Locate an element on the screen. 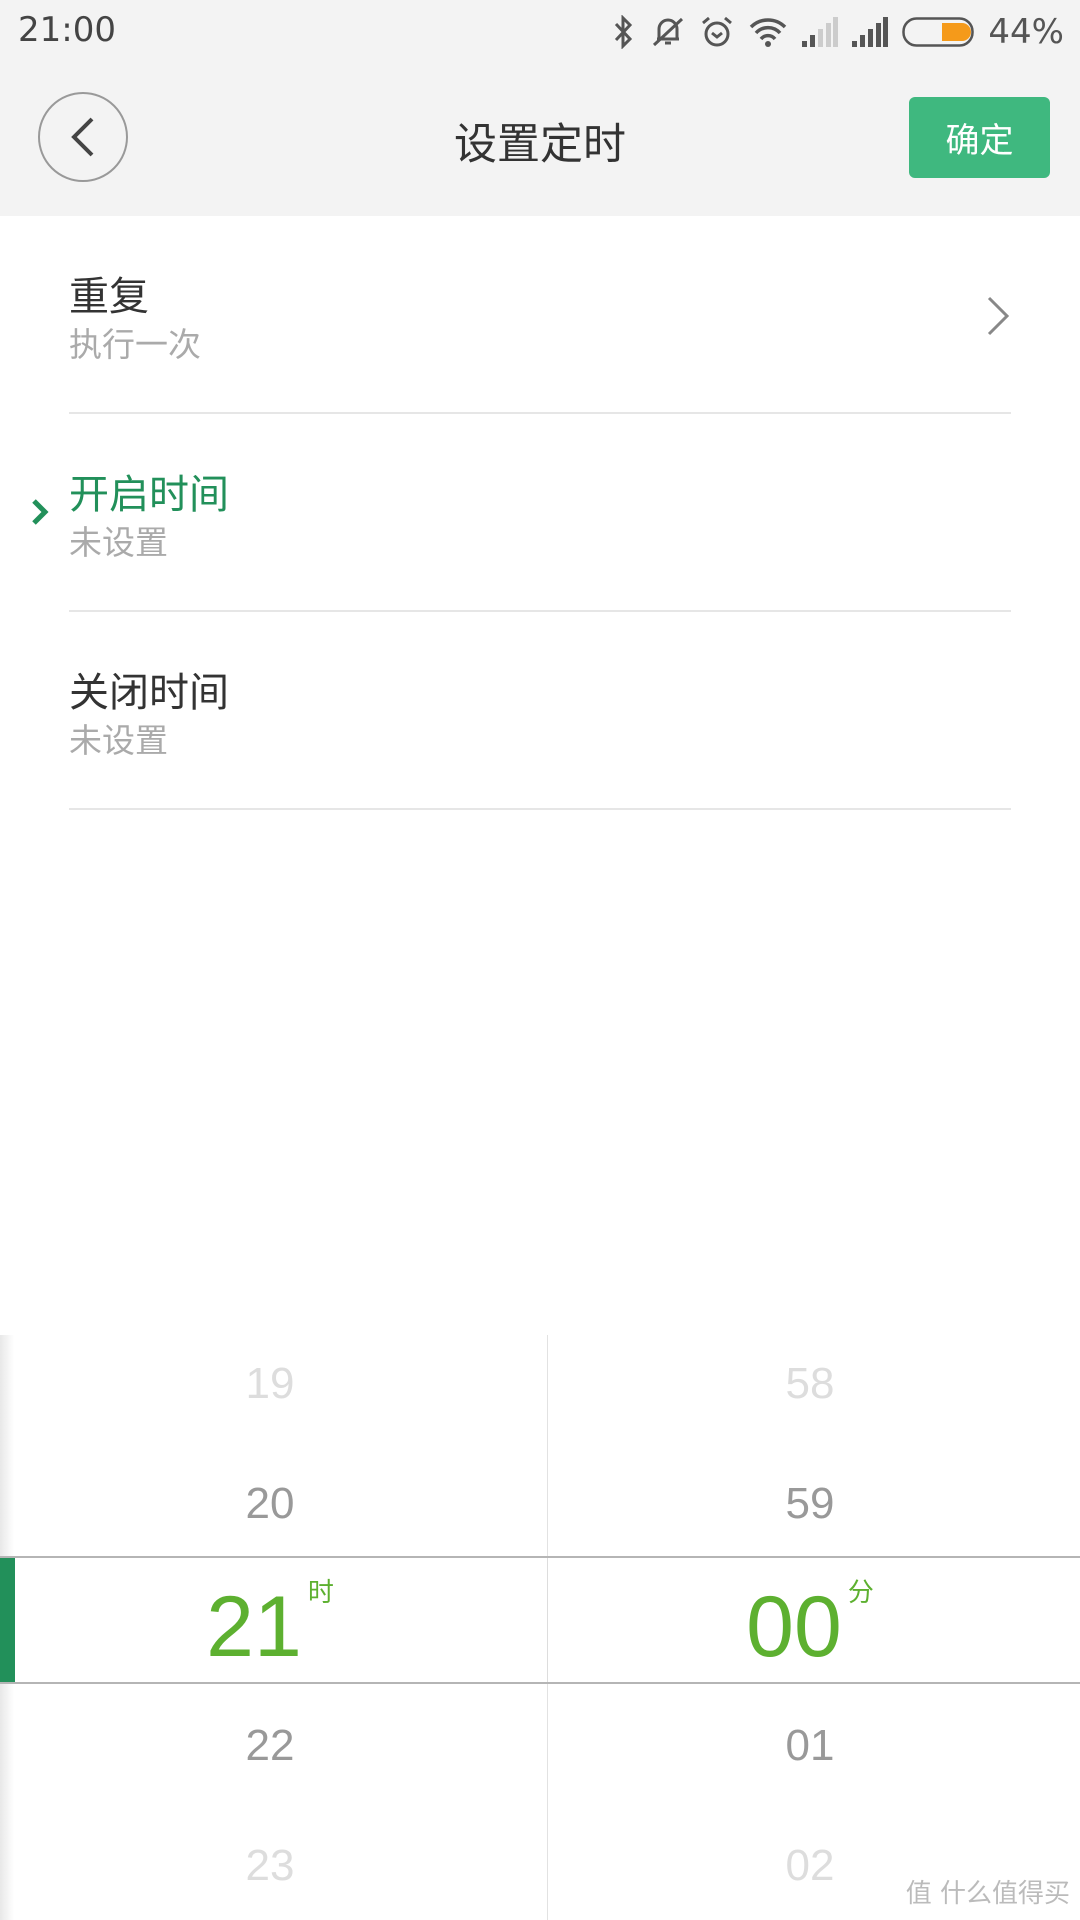 The height and width of the screenshot is (1920, 1080). bluetooth-icon is located at coordinates (624, 32).